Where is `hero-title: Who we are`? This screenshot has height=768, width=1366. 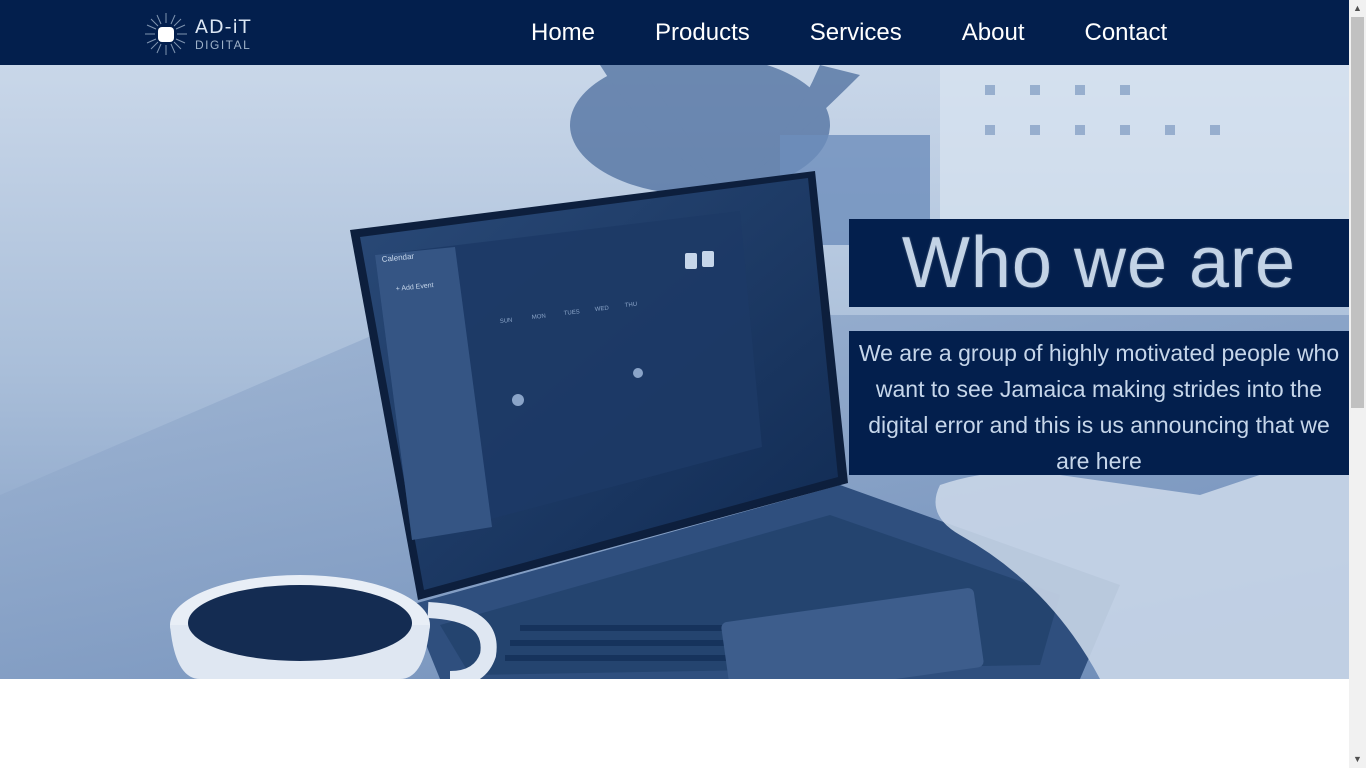
hero-title: Who we are is located at coordinates (1099, 263).